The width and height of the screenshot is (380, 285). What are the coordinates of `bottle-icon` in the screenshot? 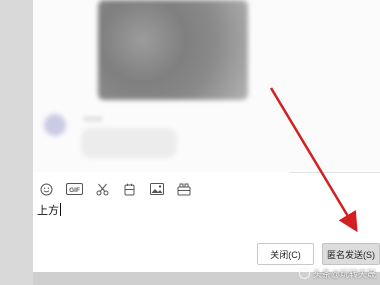 It's located at (129, 189).